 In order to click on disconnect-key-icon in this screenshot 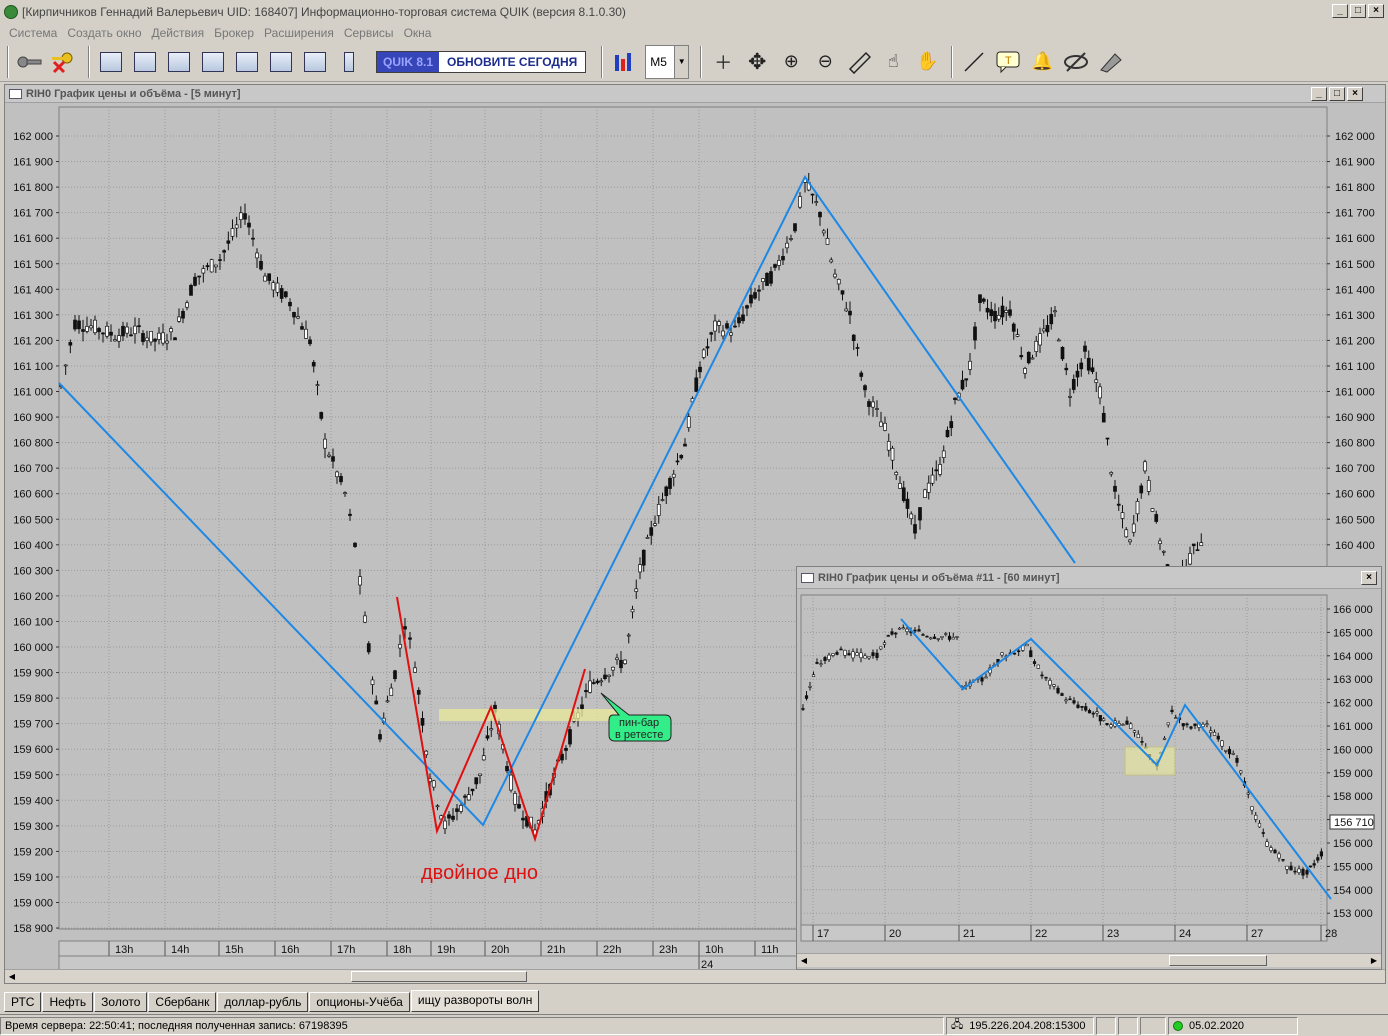, I will do `click(64, 62)`.